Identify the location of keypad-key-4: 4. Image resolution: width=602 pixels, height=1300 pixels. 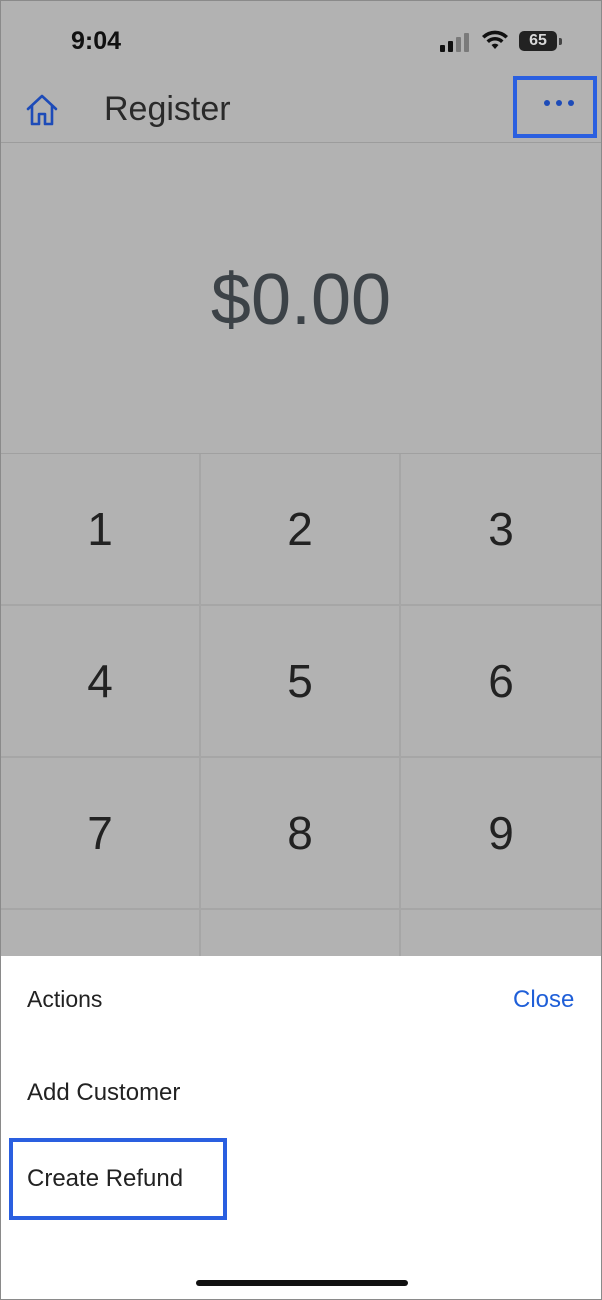
(101, 682).